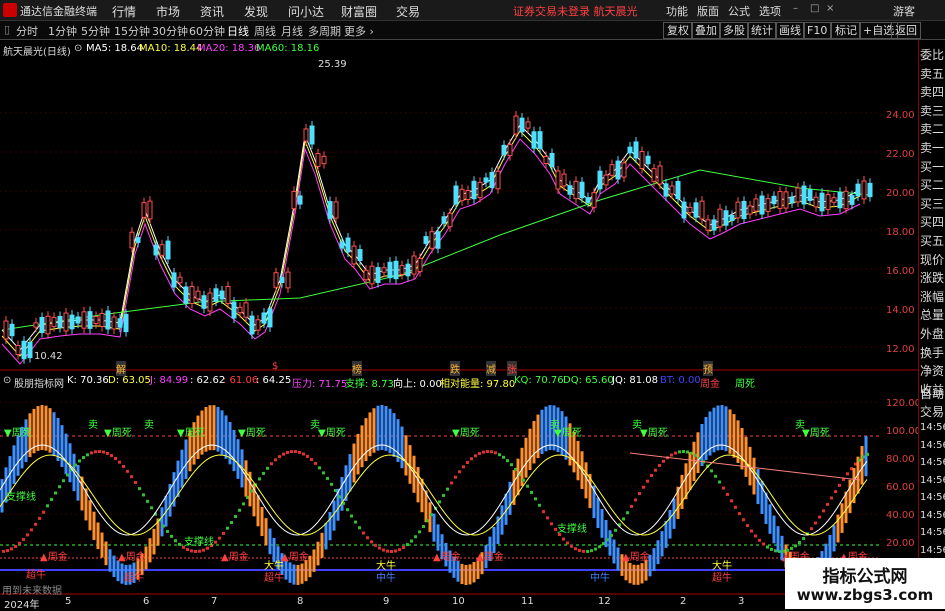 The width and height of the screenshot is (945, 611). Describe the element at coordinates (932, 411) in the screenshot. I see `auto-trade-label: 交易` at that location.